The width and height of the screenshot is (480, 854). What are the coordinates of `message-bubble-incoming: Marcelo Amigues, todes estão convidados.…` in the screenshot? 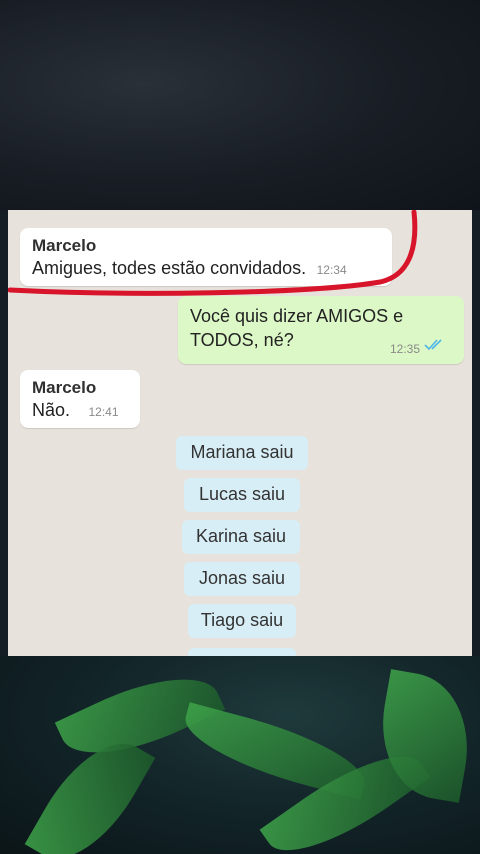 It's located at (206, 257).